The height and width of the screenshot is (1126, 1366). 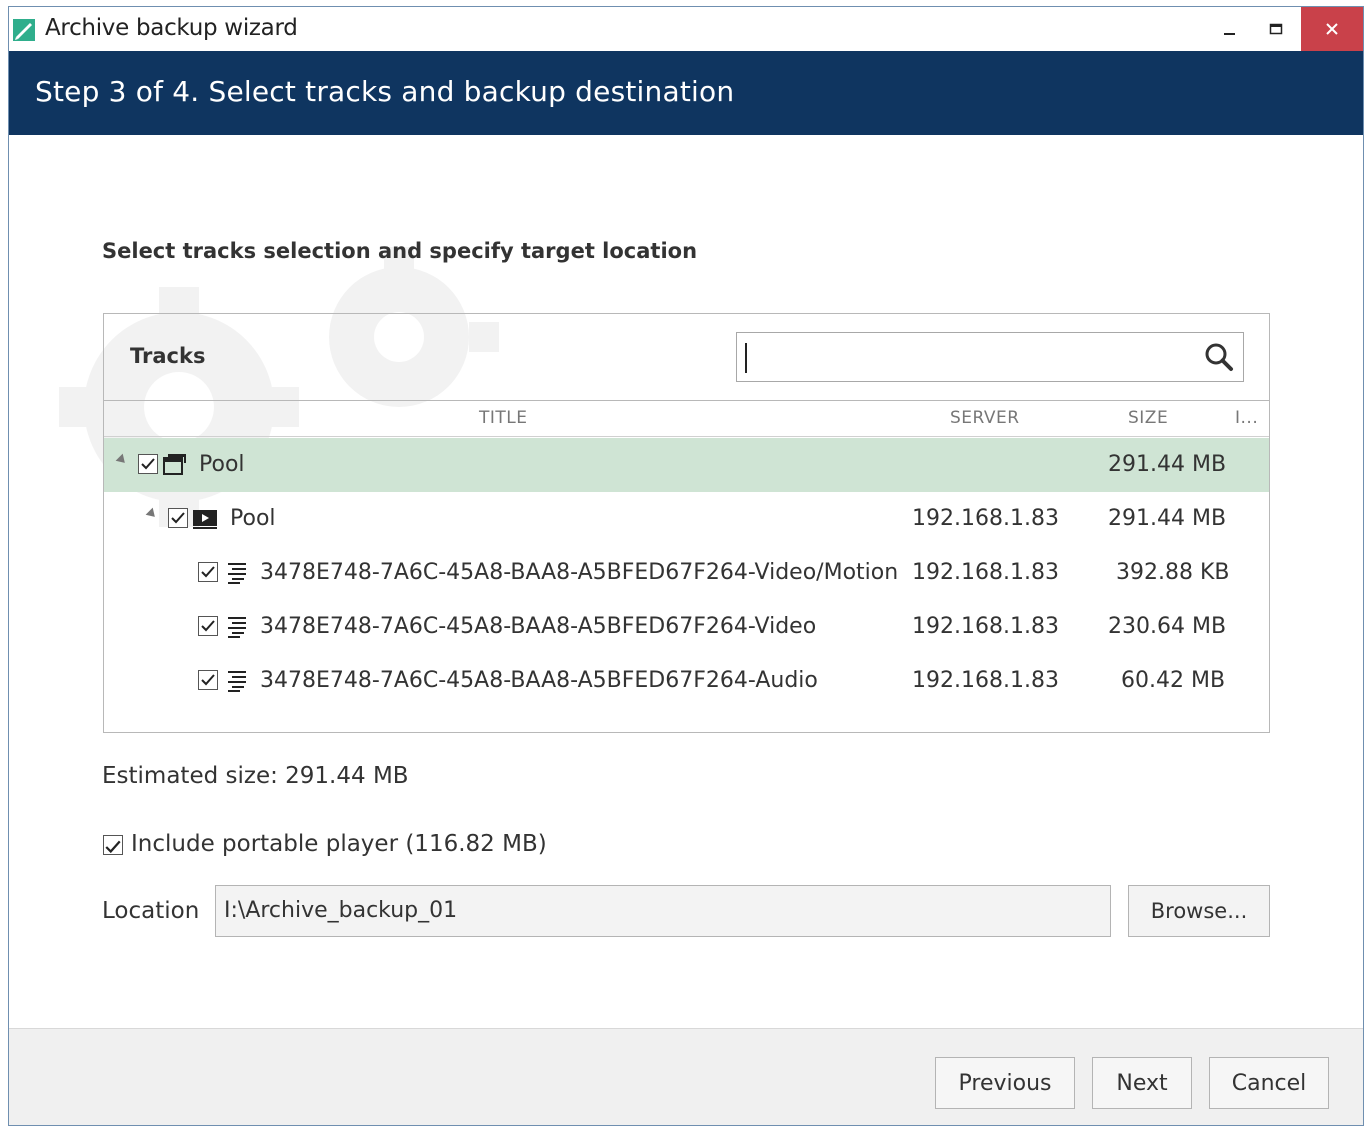 What do you see at coordinates (686, 1076) in the screenshot?
I see `wizard-footer: Previous Next Cancel` at bounding box center [686, 1076].